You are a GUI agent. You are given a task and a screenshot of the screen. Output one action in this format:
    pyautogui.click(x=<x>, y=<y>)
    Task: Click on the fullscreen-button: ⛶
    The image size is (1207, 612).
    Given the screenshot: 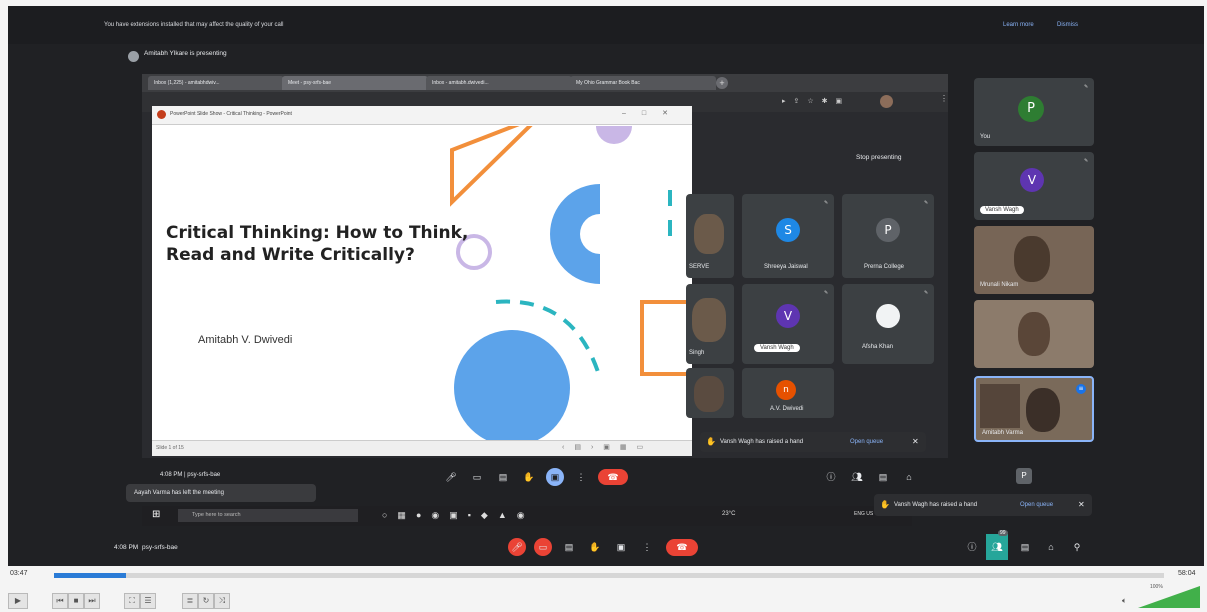 What is the action you would take?
    pyautogui.click(x=132, y=601)
    